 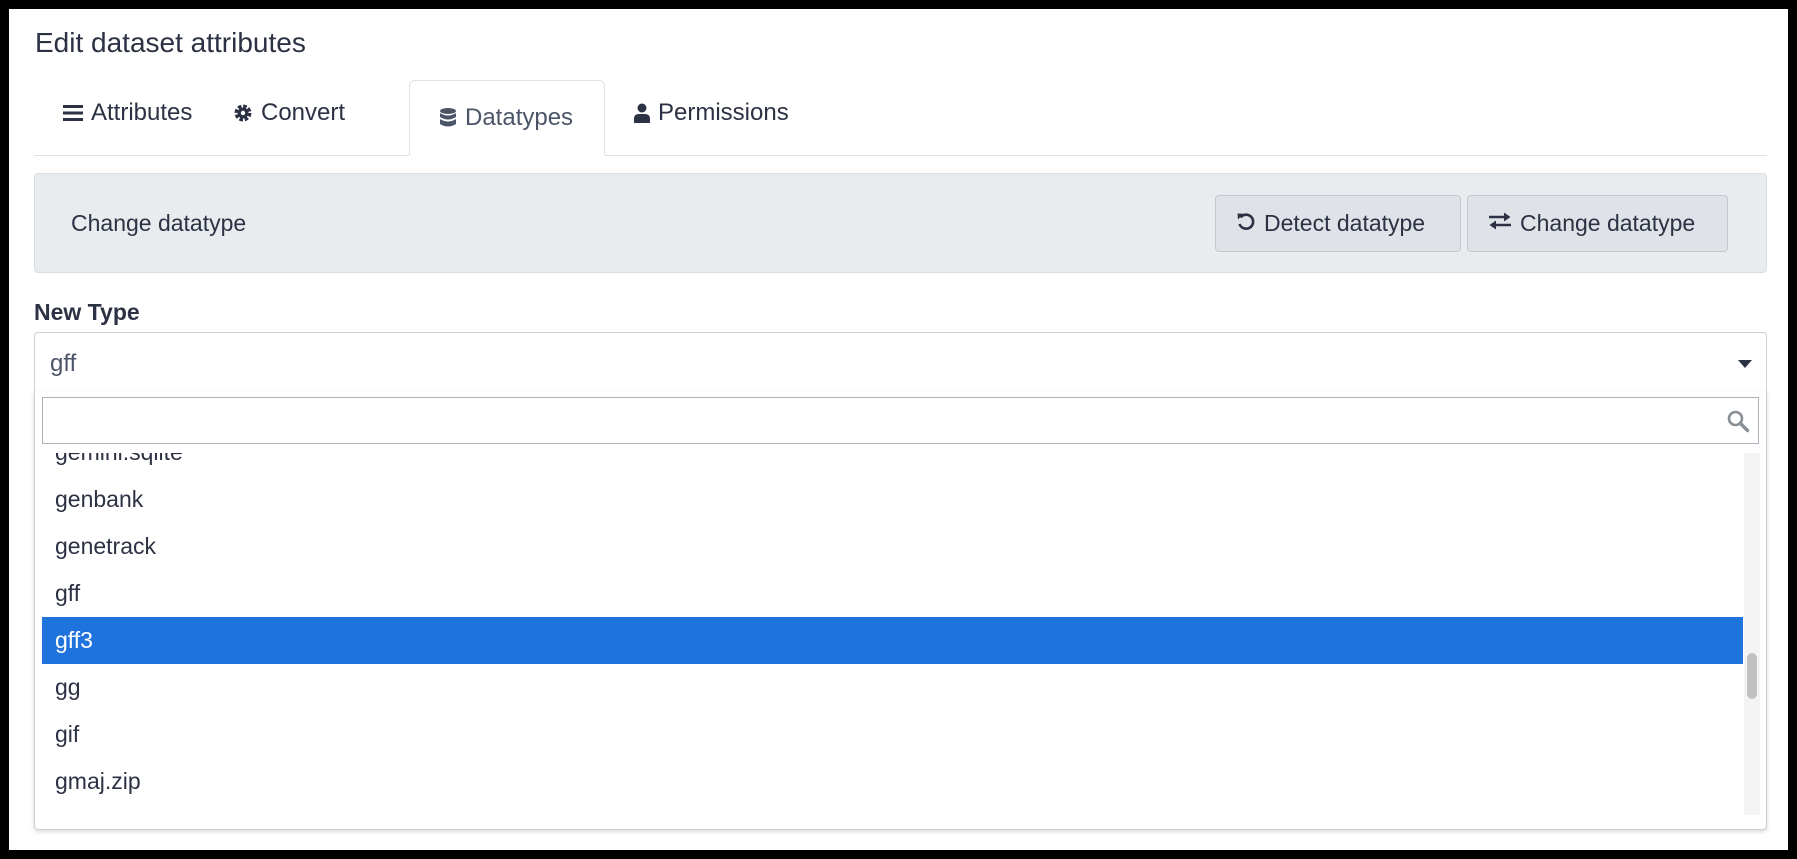 I want to click on change-datatype-label: Change datatype, so click(x=1608, y=223).